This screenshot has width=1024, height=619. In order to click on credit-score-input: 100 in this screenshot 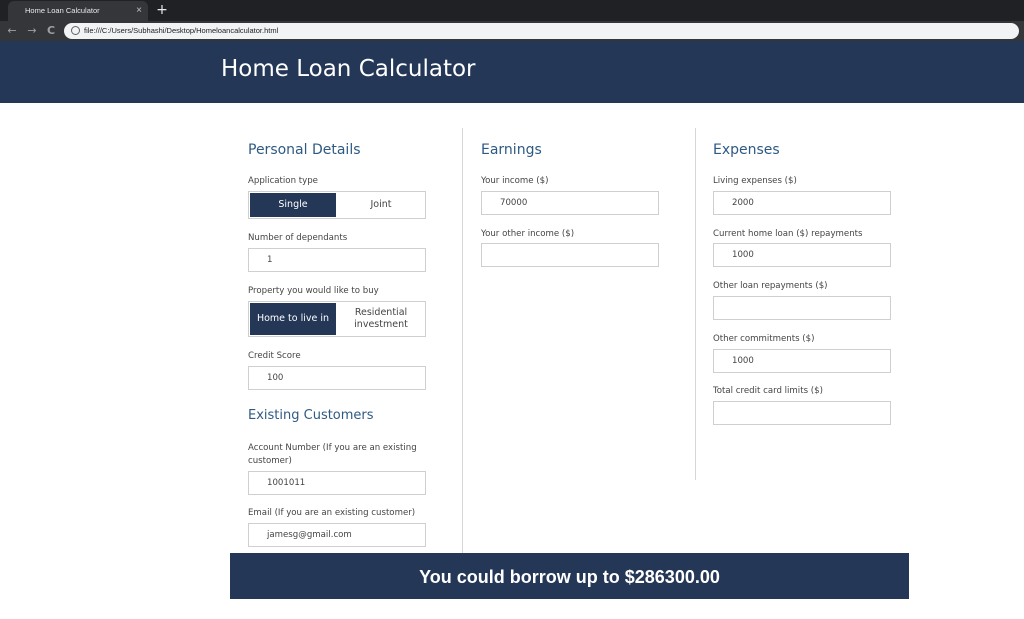, I will do `click(337, 378)`.